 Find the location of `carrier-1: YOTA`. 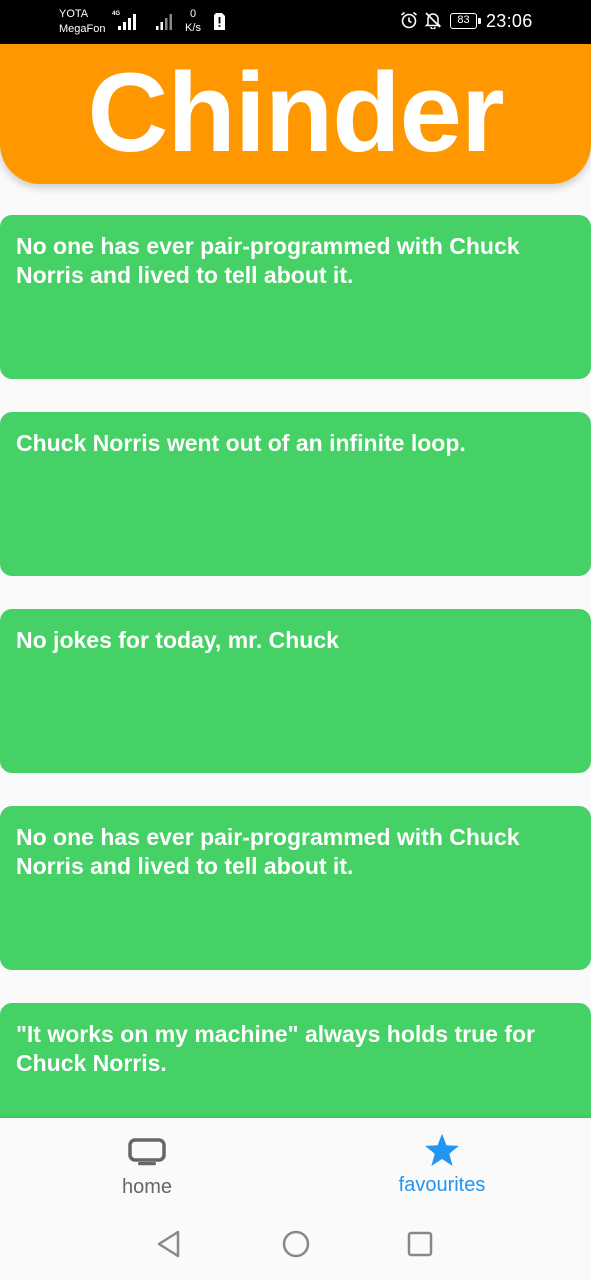

carrier-1: YOTA is located at coordinates (74, 14).